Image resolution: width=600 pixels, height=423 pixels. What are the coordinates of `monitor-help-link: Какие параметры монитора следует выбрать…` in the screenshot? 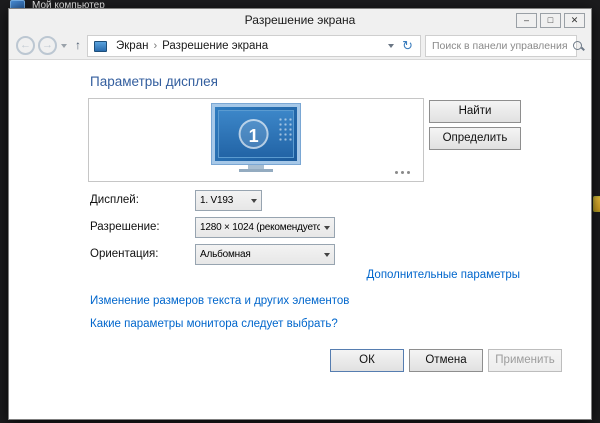 It's located at (214, 324).